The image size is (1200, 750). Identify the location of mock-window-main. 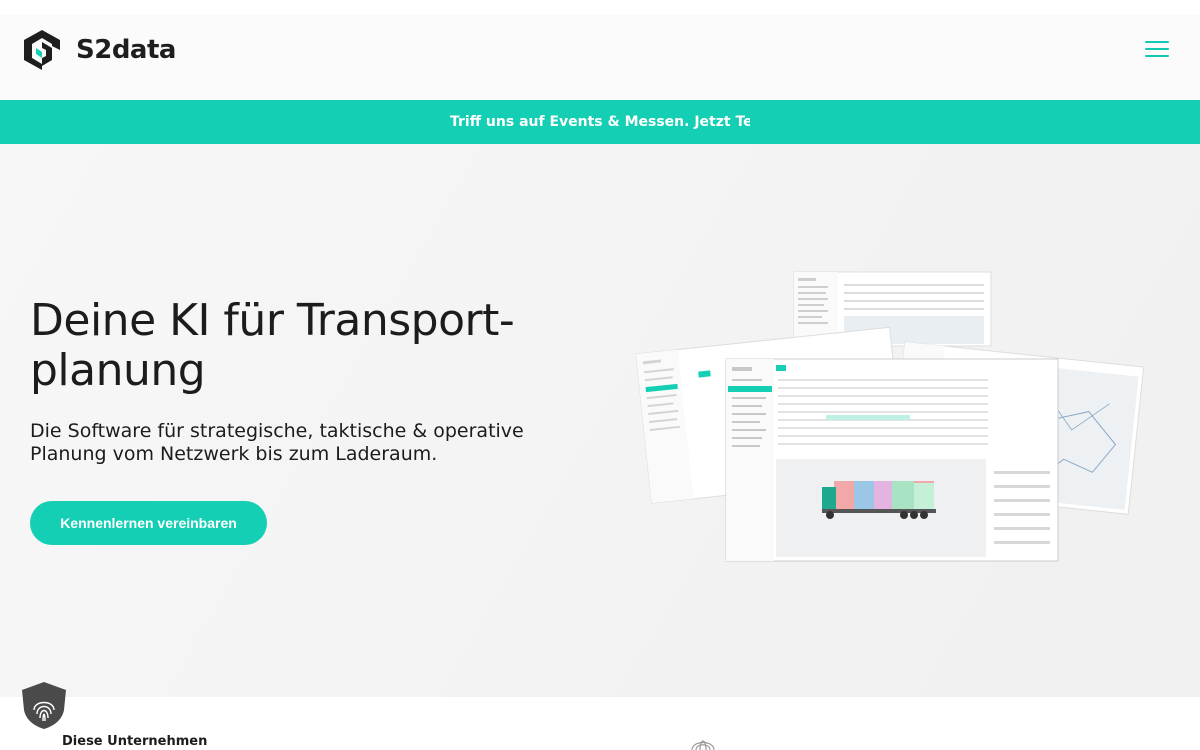
(892, 460).